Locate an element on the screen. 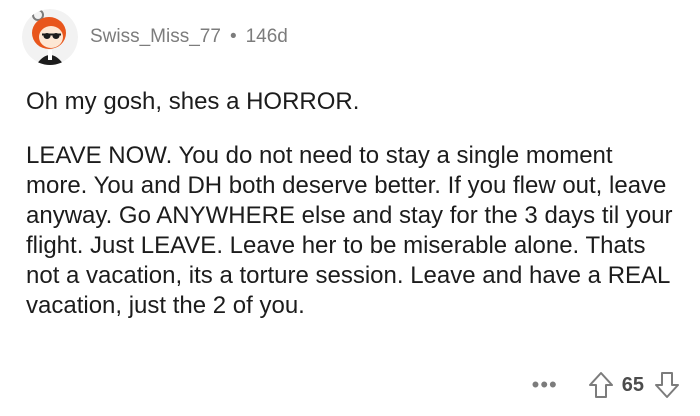 The width and height of the screenshot is (700, 416). username: Swiss_Miss_77 is located at coordinates (155, 37).